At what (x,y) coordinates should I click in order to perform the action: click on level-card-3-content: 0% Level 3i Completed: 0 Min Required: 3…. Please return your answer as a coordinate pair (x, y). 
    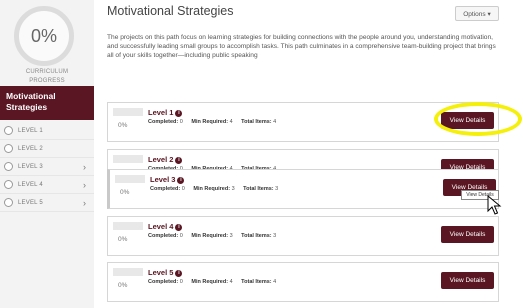
    Looking at the image, I should click on (303, 189).